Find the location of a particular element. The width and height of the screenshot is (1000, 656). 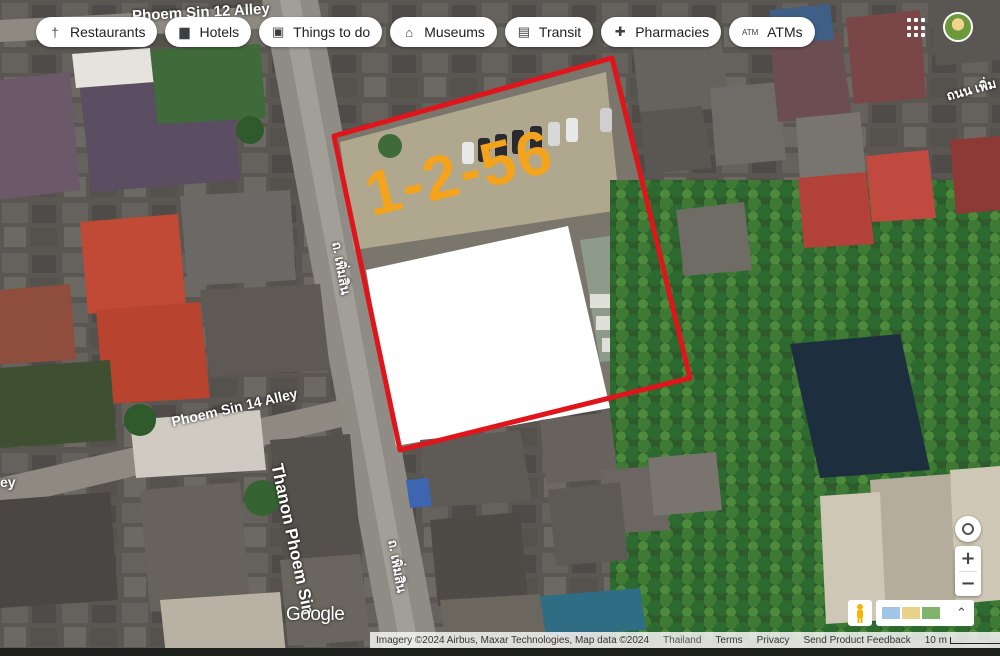

terms-link: Terms is located at coordinates (728, 640).